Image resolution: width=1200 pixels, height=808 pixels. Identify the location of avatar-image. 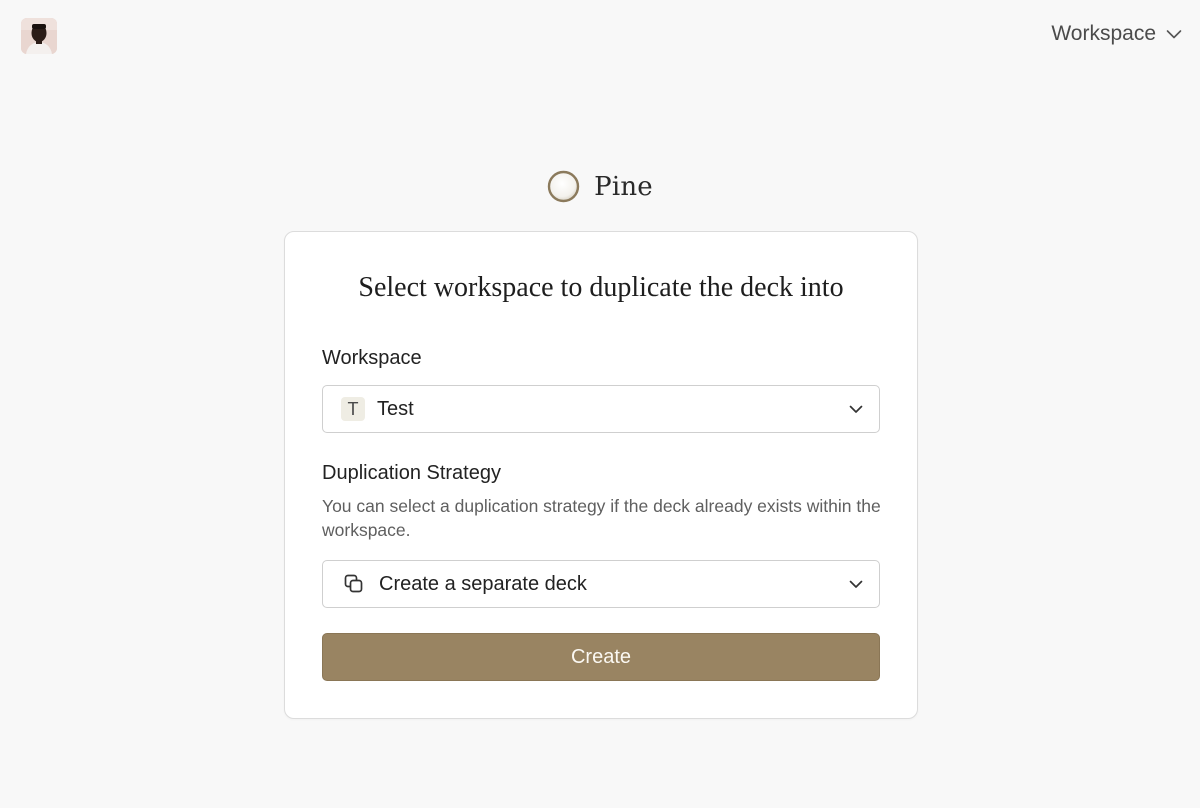
(39, 36).